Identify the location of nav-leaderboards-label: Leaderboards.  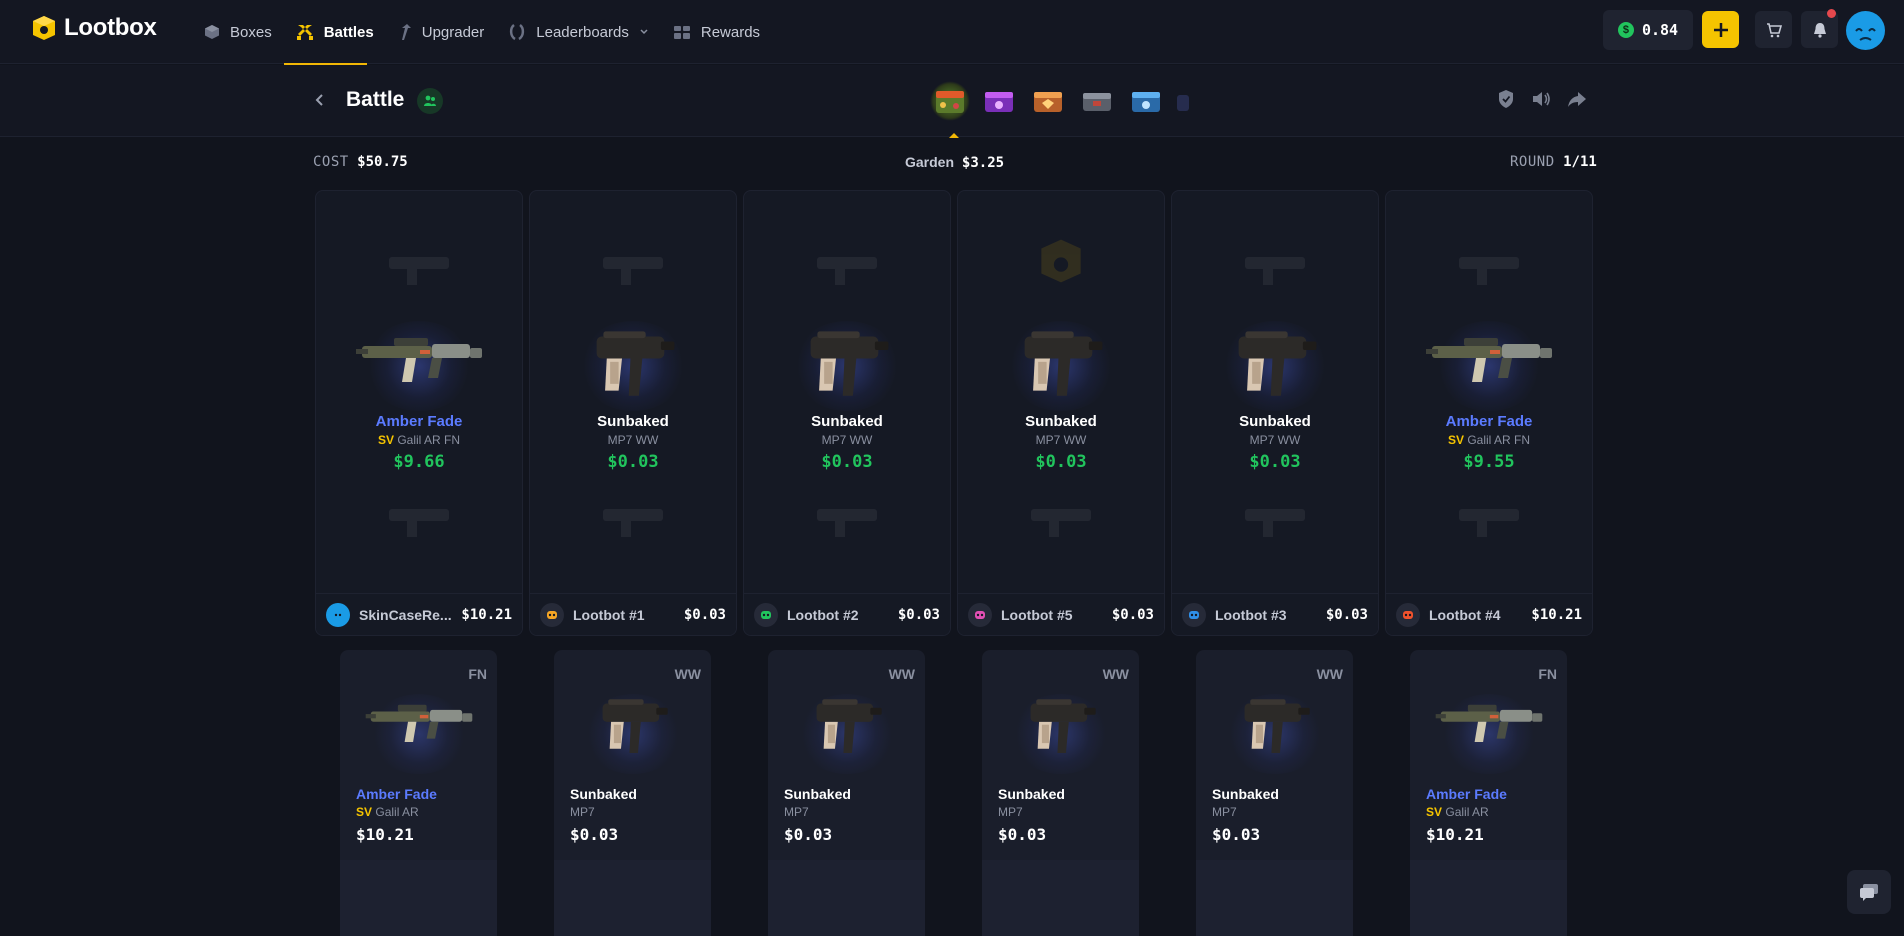
(582, 32).